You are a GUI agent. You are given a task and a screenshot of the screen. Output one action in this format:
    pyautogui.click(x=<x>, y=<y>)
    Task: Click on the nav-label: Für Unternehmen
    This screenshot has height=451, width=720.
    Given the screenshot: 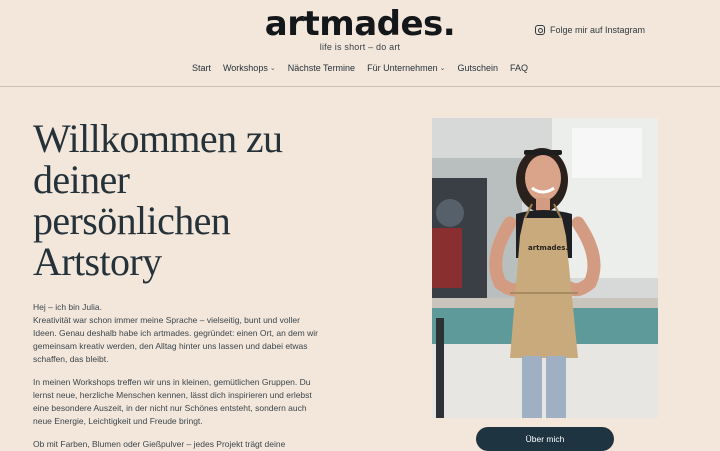 What is the action you would take?
    pyautogui.click(x=402, y=68)
    